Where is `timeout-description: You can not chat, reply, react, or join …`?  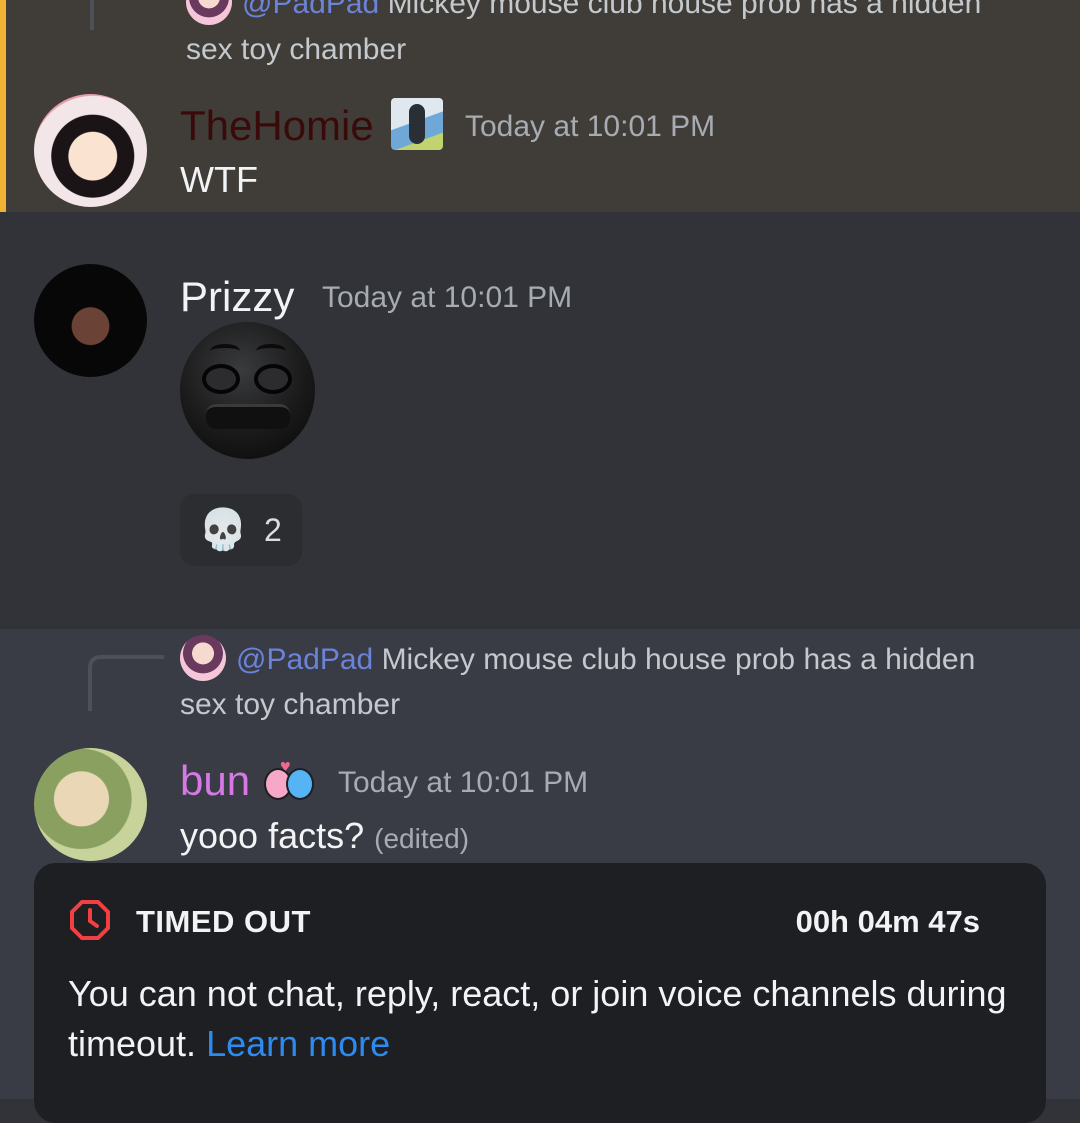 timeout-description: You can not chat, reply, react, or join … is located at coordinates (538, 1019).